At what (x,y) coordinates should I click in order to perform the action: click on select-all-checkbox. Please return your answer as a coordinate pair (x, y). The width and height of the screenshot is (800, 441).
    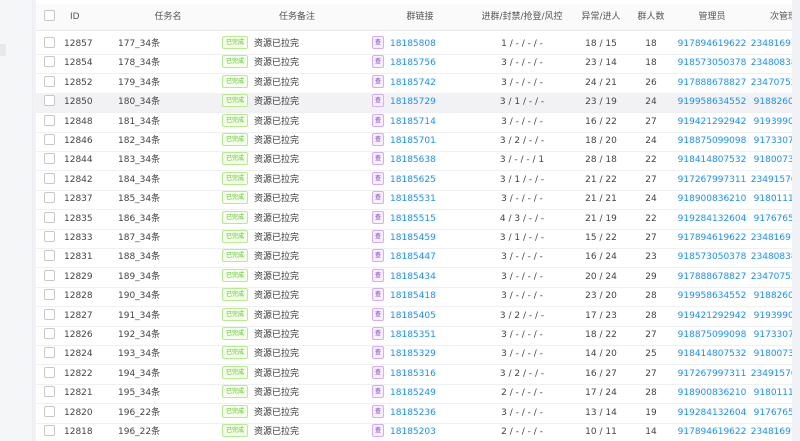
    Looking at the image, I should click on (49, 15).